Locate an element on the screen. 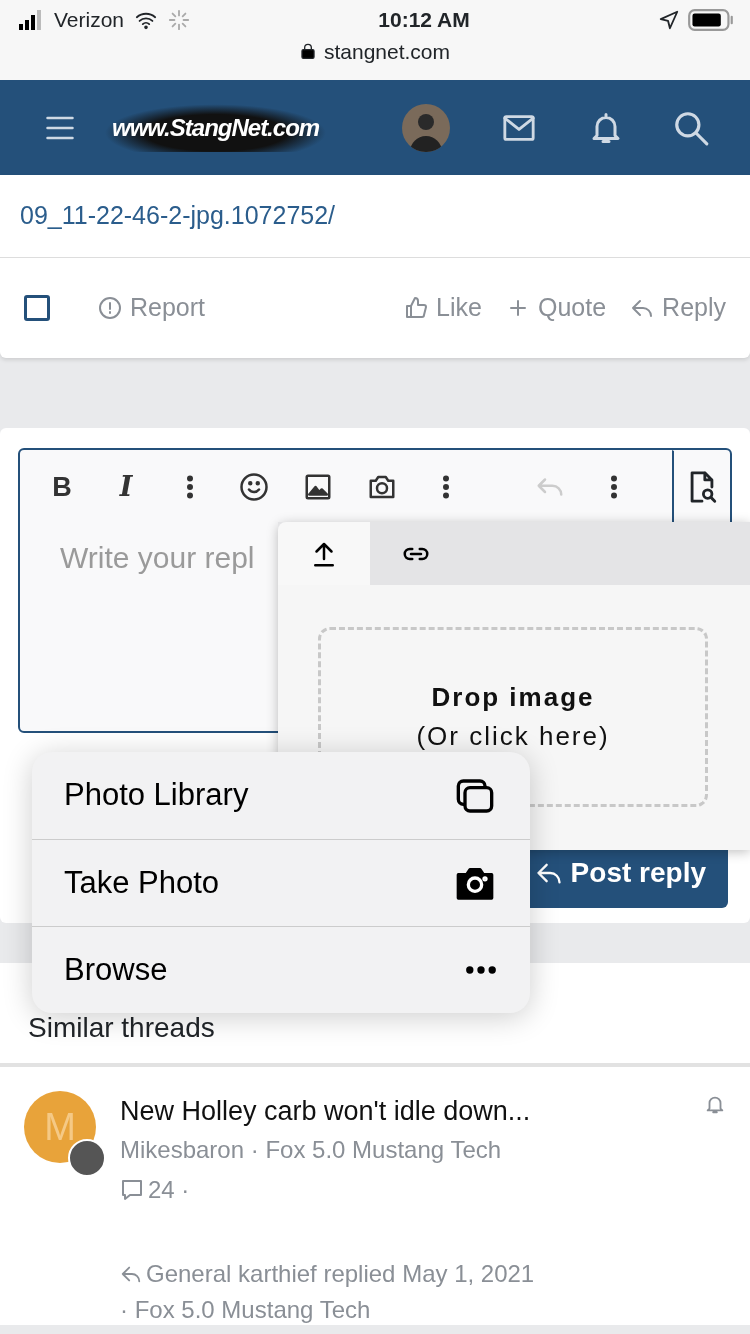 This screenshot has height=1334, width=750. drop-hint: (Or click here) is located at coordinates (513, 736).